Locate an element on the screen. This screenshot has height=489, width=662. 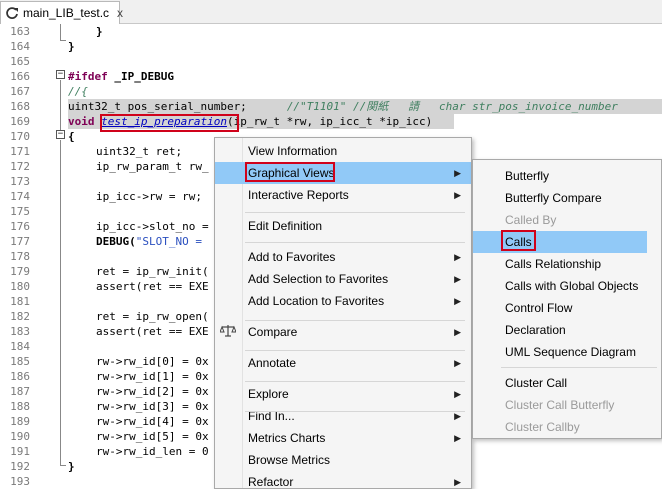
menu-item-add-to-favorites: Add to Favorites ▶ is located at coordinates (343, 257).